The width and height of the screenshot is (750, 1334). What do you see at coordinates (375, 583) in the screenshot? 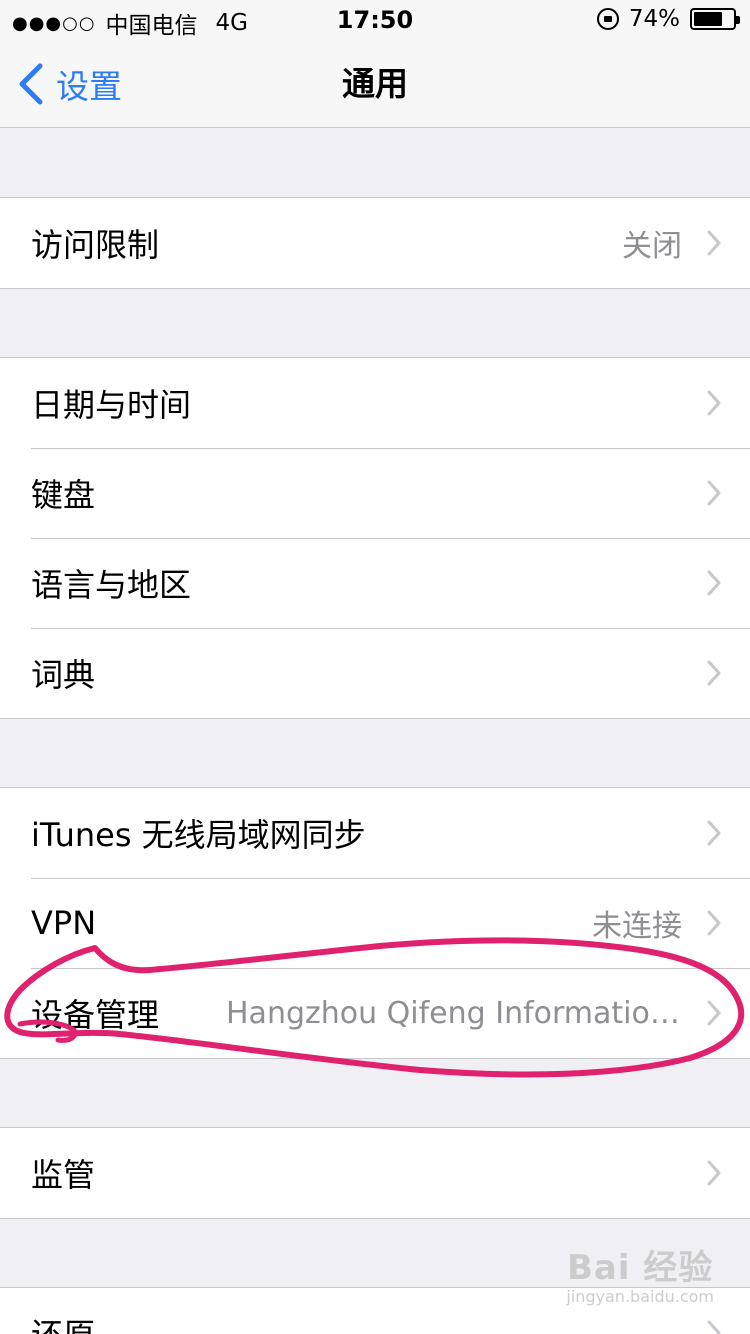
I see `row-language-region: 语言与地区` at bounding box center [375, 583].